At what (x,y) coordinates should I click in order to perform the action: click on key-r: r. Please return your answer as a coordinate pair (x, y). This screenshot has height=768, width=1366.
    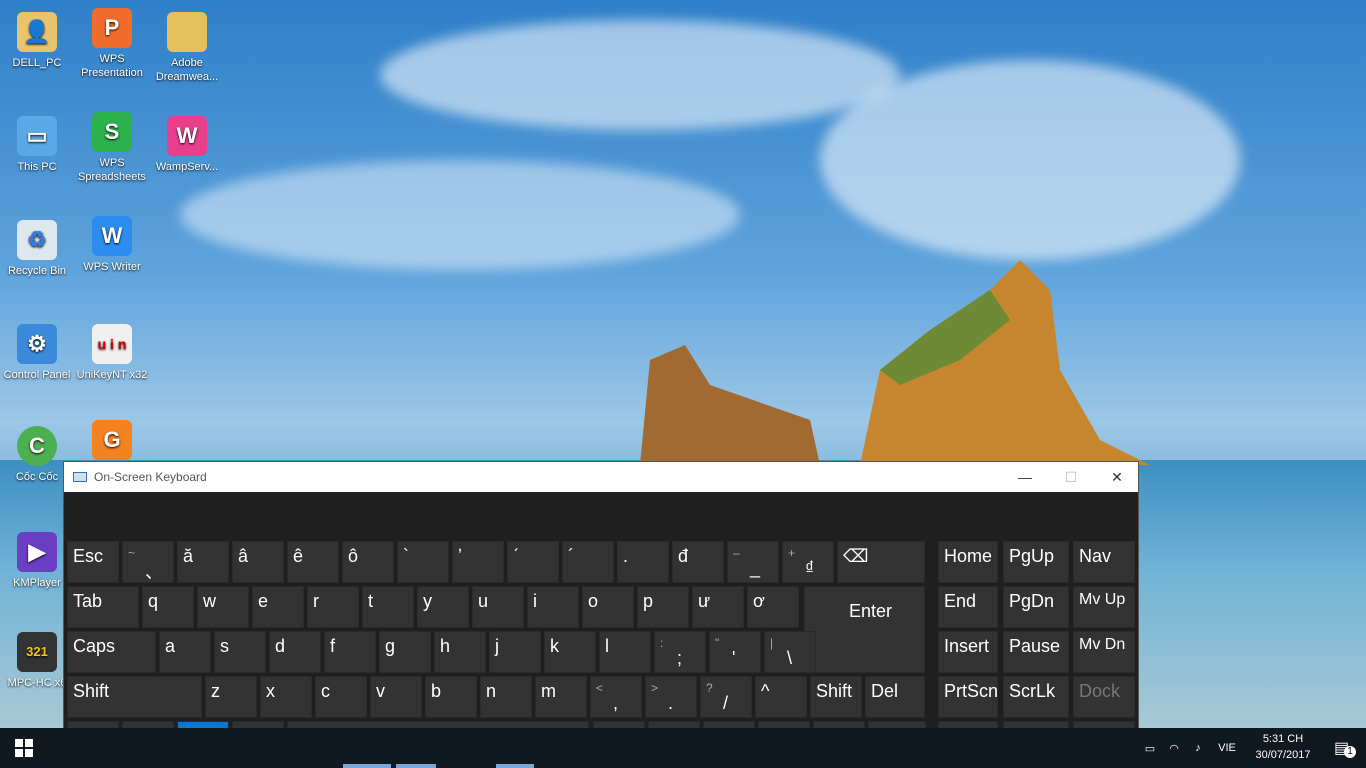
    Looking at the image, I should click on (333, 607).